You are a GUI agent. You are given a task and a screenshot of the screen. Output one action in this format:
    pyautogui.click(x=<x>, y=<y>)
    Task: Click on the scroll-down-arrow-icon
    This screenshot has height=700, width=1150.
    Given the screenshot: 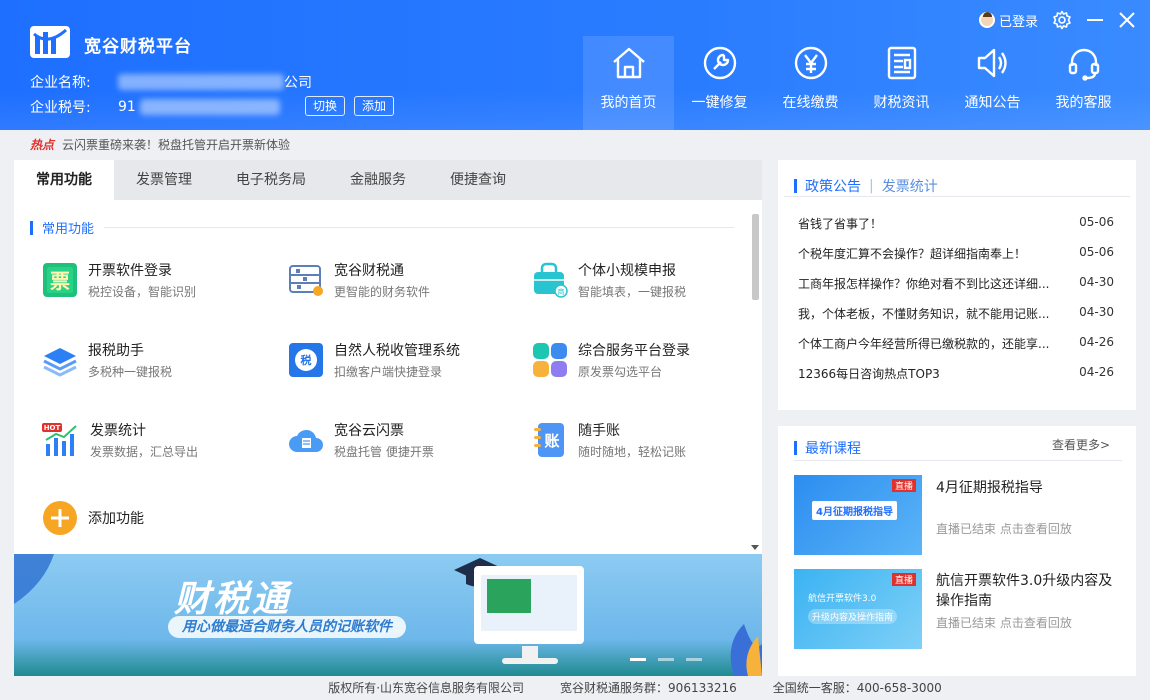 What is the action you would take?
    pyautogui.click(x=755, y=547)
    